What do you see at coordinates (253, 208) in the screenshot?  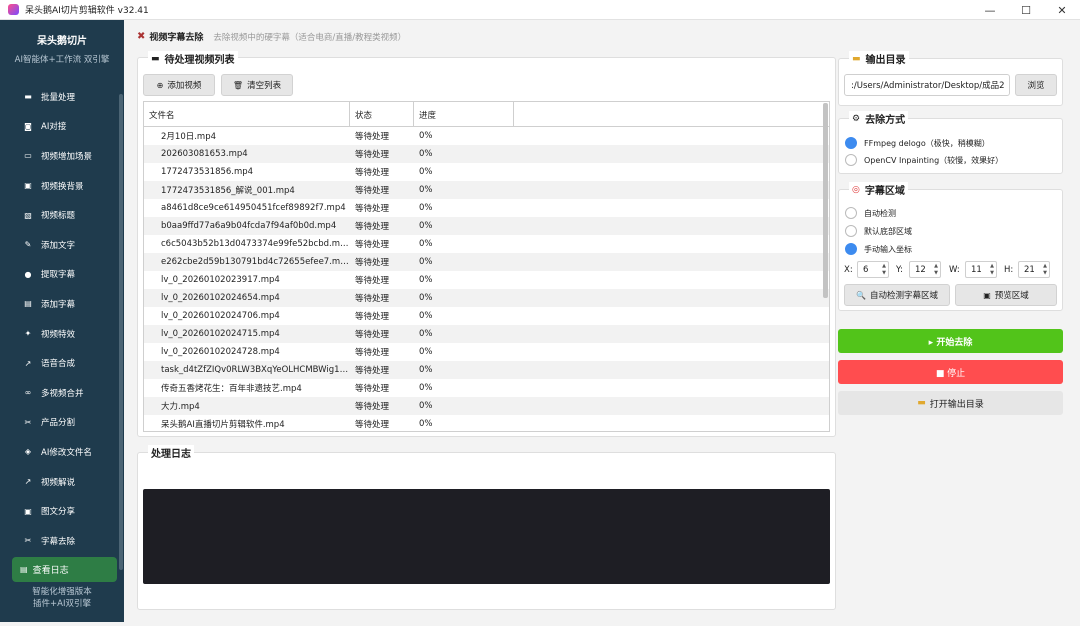 I see `cell-filename: a8461d8ce9ce614950451fcef89892f7.mp4` at bounding box center [253, 208].